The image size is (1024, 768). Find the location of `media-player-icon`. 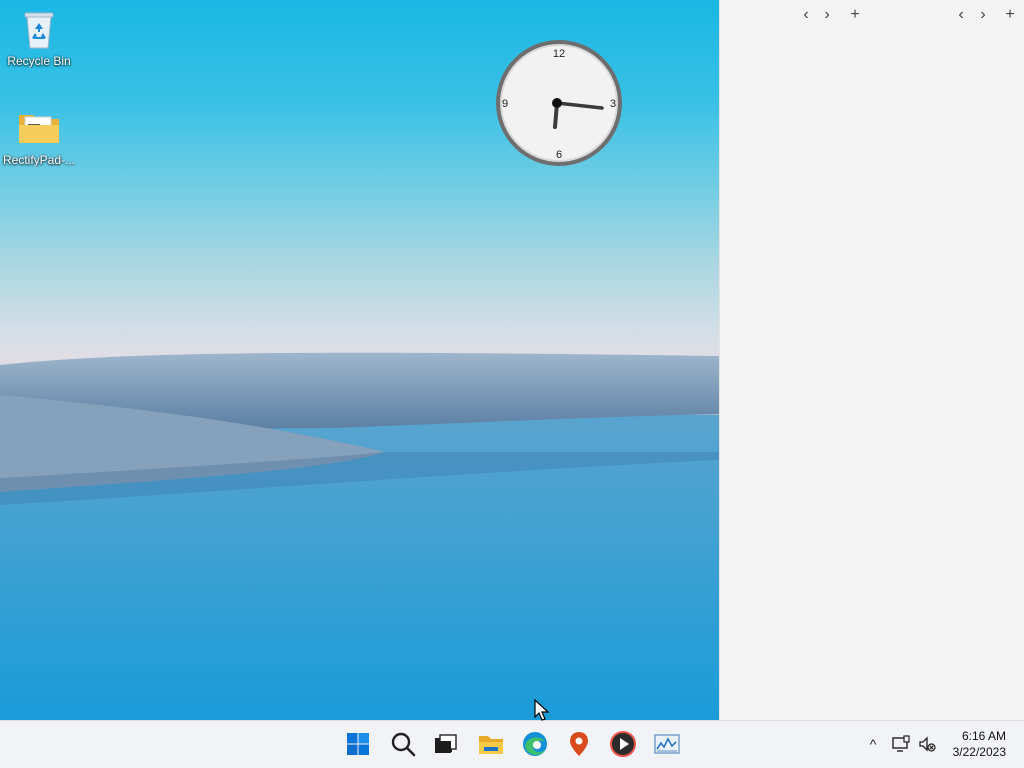

media-player-icon is located at coordinates (623, 744).